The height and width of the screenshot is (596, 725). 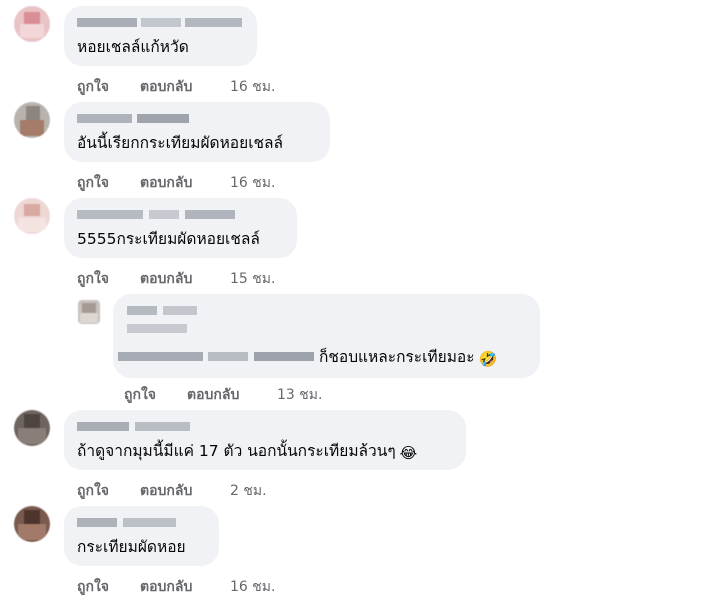 I want to click on comment-bubble: 5555กระเทียมผัดหอยเชลล์, so click(x=180, y=228).